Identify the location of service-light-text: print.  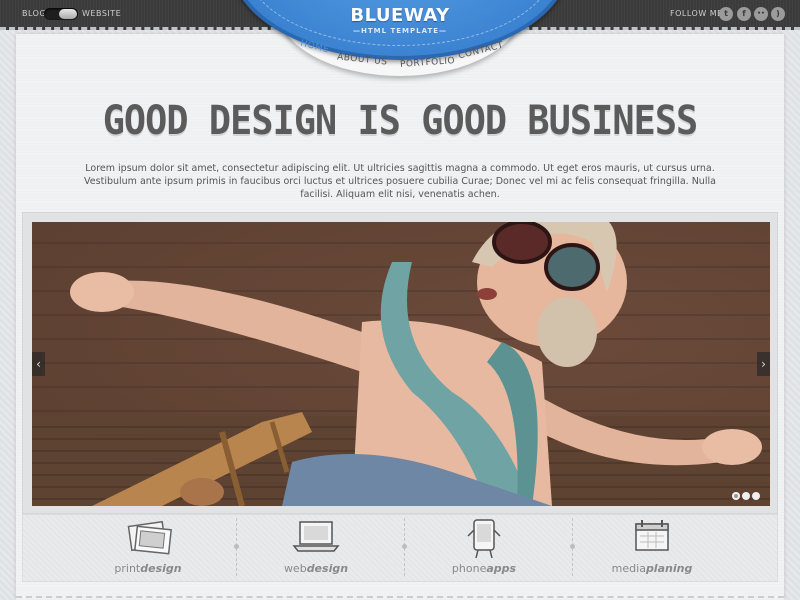
(127, 568).